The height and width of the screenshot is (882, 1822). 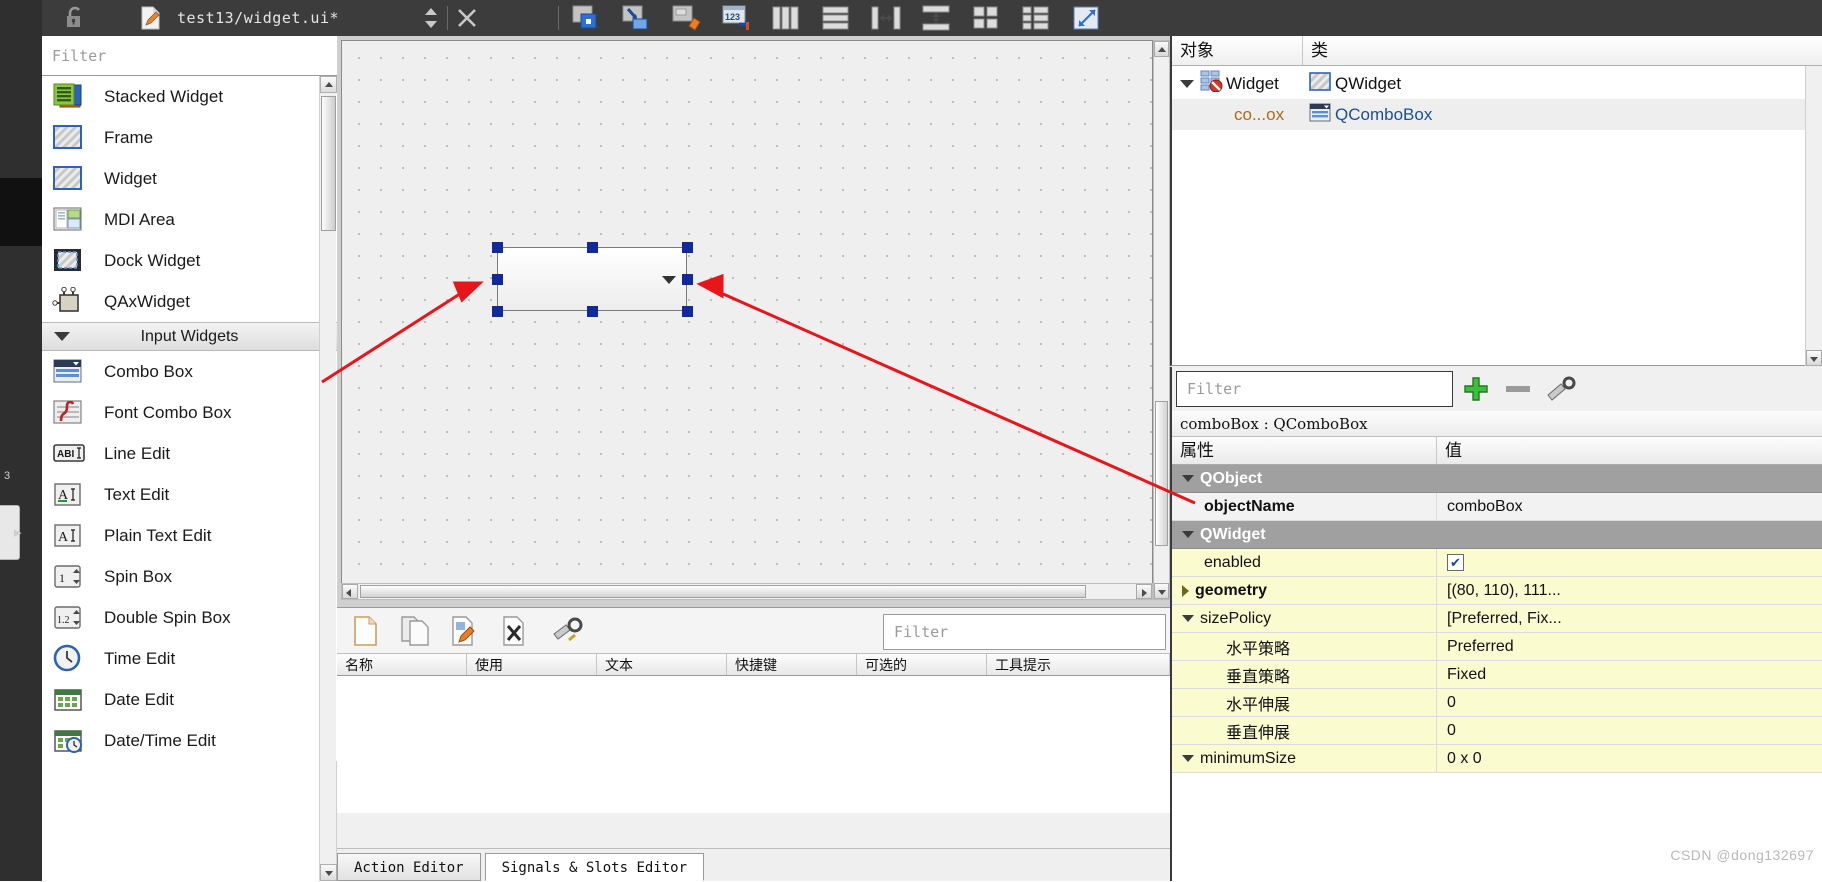 I want to click on widget-item-text-edit: A Text Edit, so click(x=189, y=494).